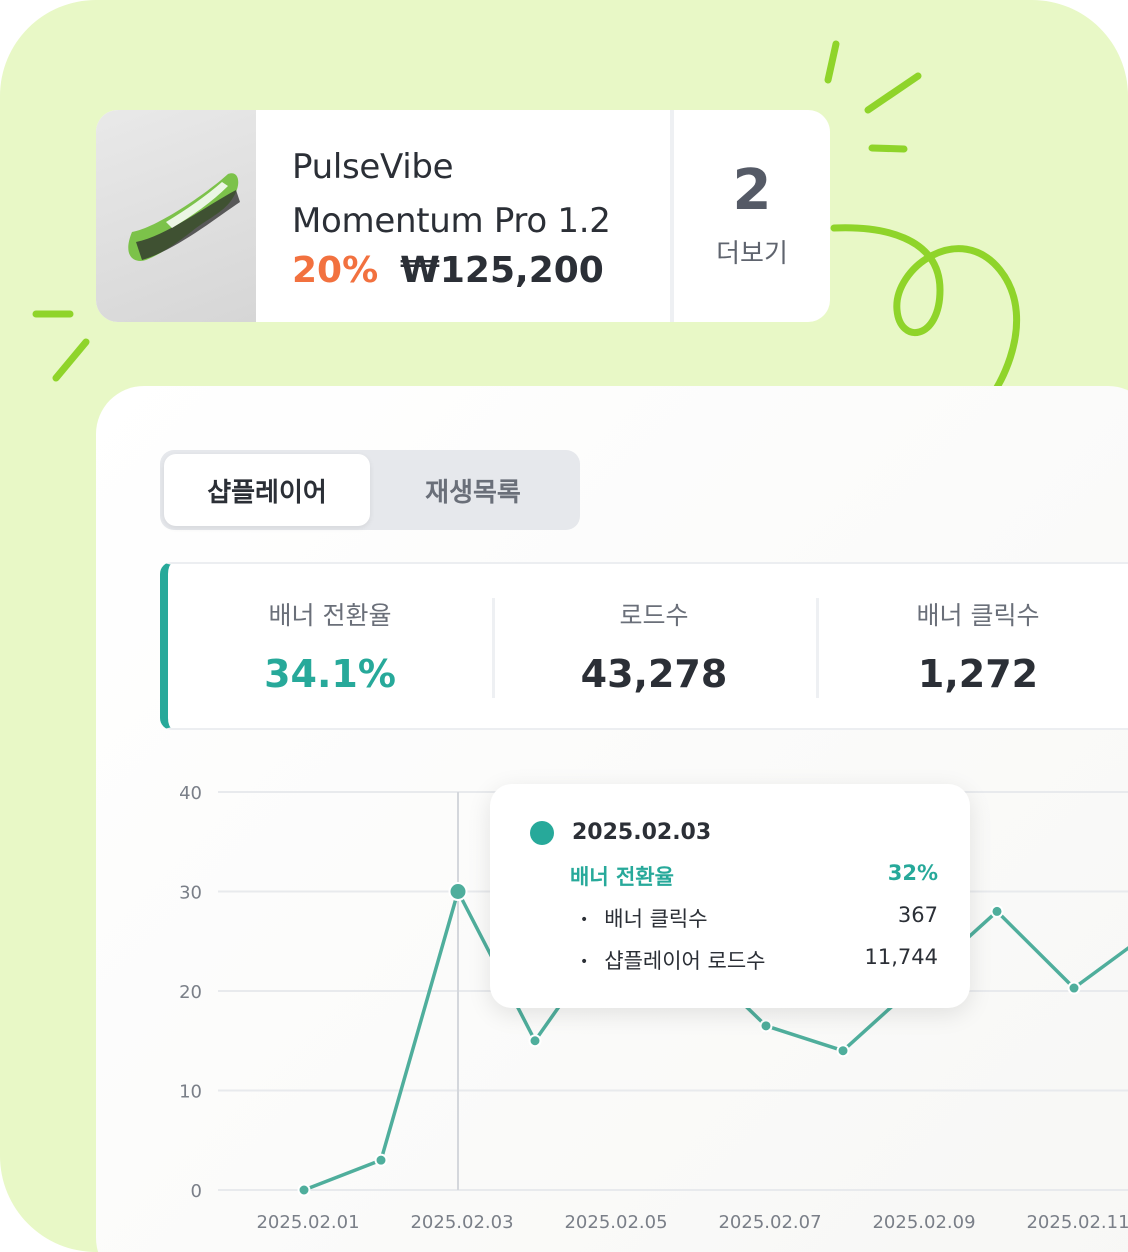 This screenshot has width=1128, height=1252. What do you see at coordinates (754, 918) in the screenshot?
I see `tooltip-row: 배너 클릭수 367` at bounding box center [754, 918].